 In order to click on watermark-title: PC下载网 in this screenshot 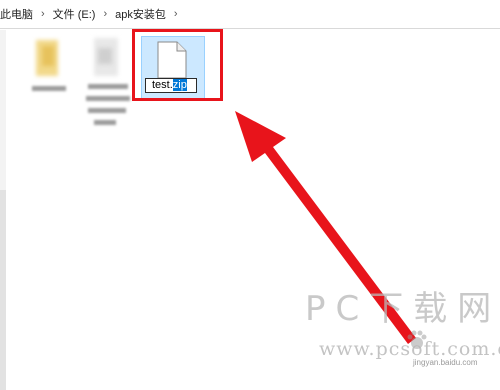, I will do `click(402, 309)`.